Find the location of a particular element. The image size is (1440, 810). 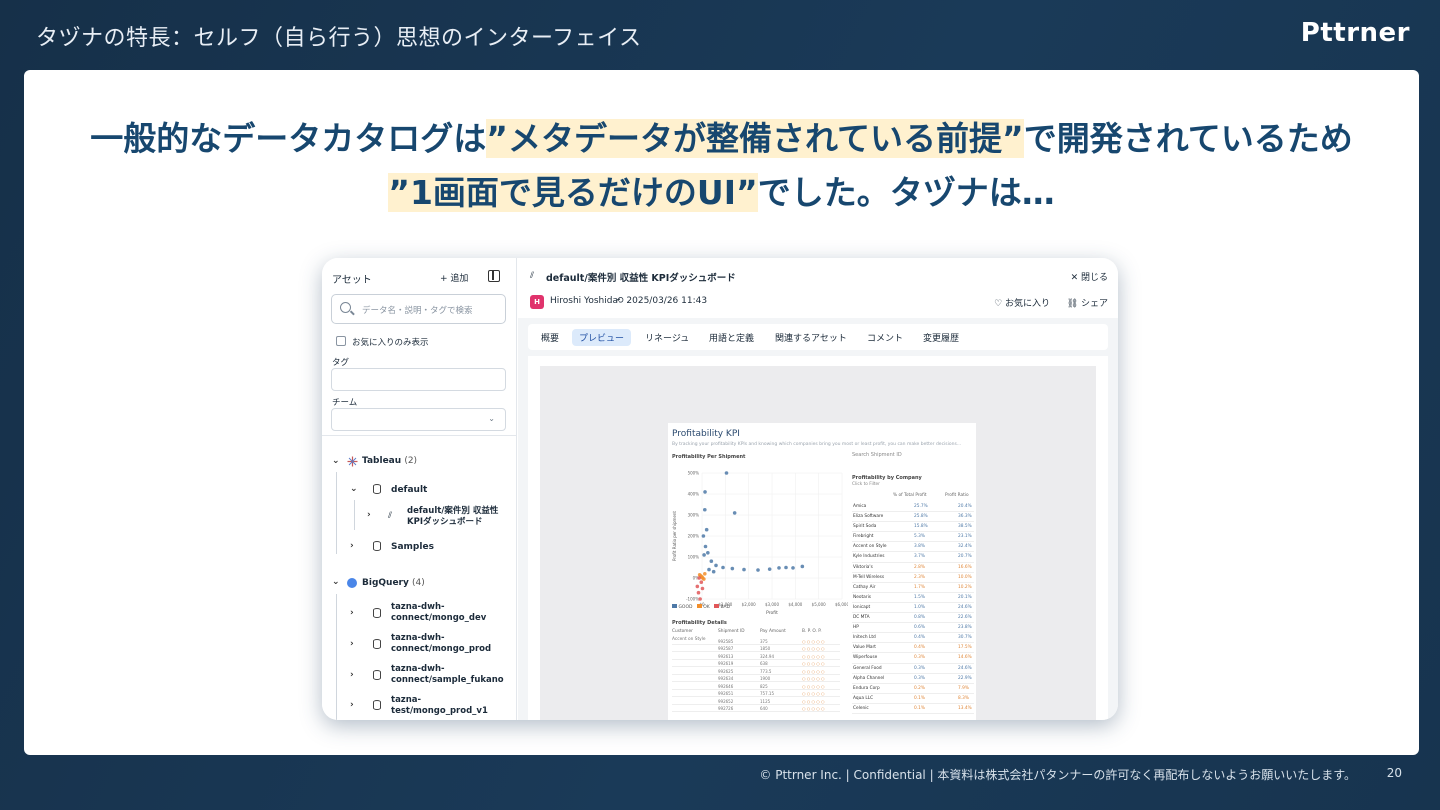

tree-item-samples: Samples is located at coordinates (412, 547).